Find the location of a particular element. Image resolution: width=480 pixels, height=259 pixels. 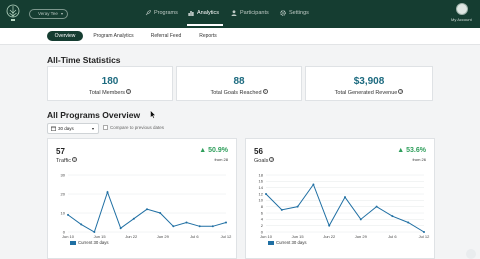

y-tick-label: 20 is located at coordinates (63, 193).